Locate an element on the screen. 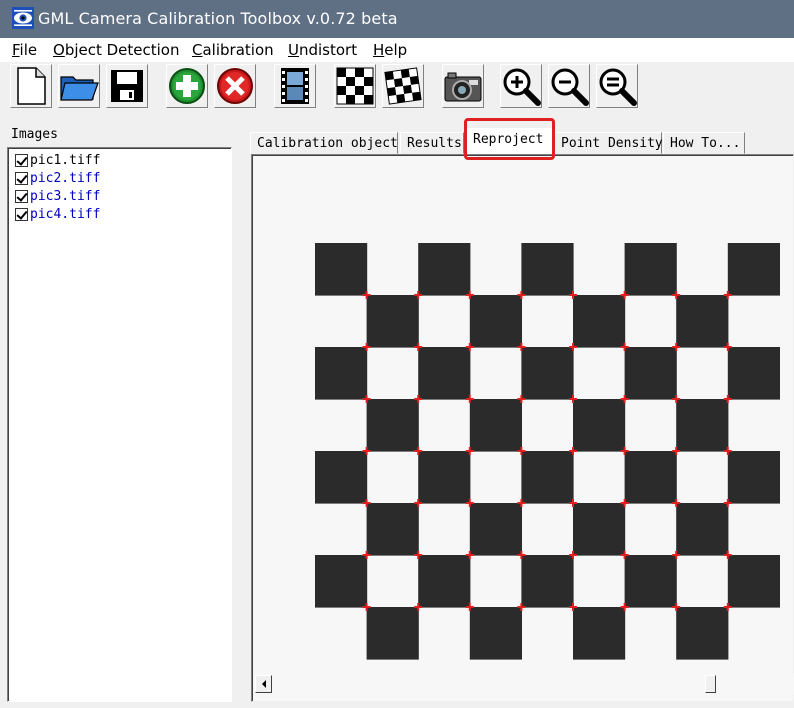  menu-file-mnemonic: F is located at coordinates (16, 50).